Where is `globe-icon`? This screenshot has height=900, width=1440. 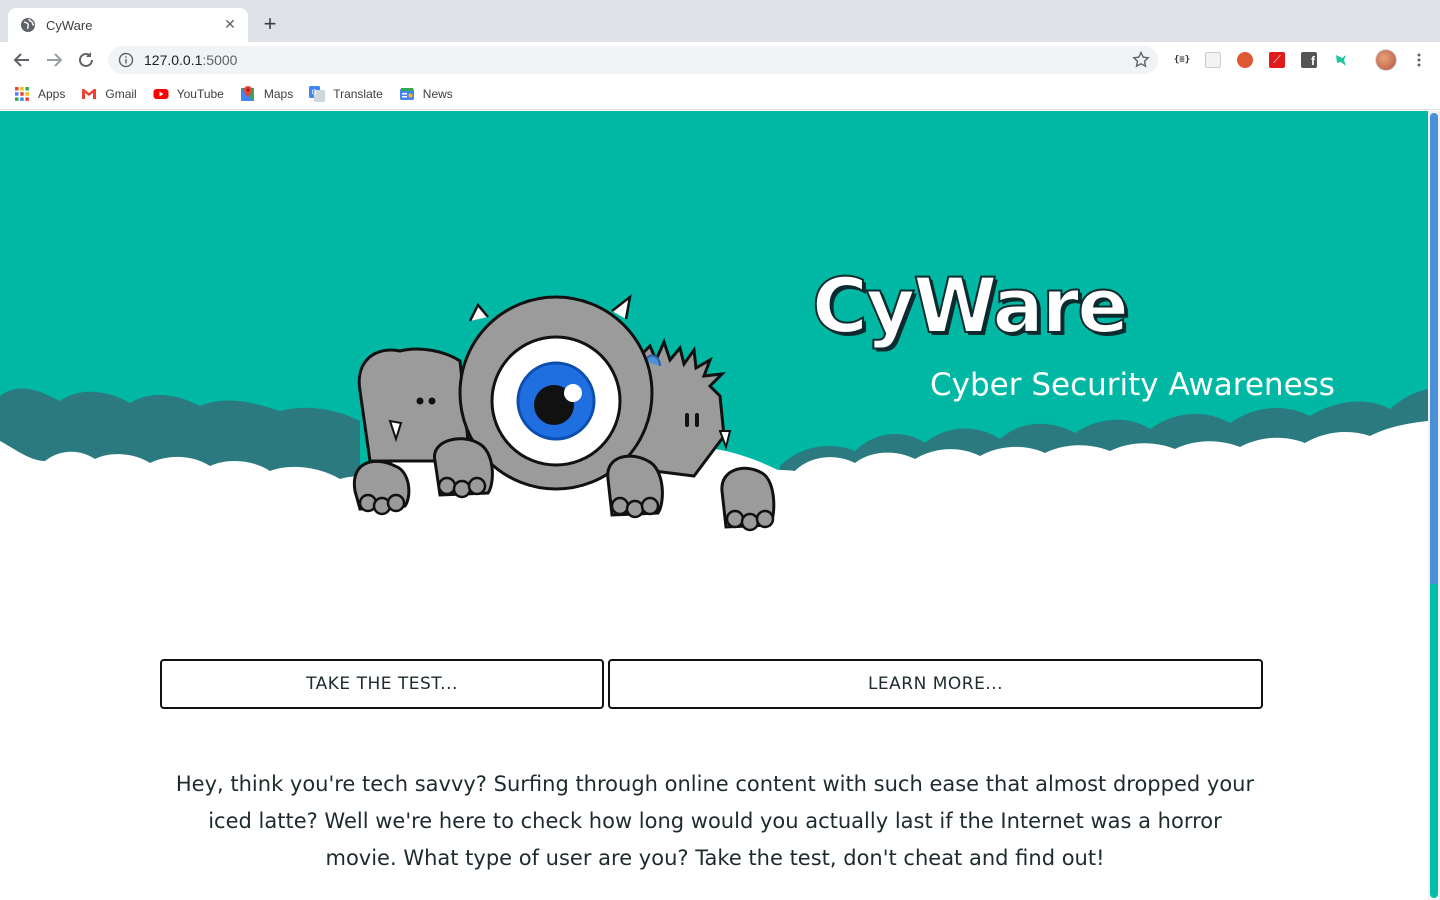 globe-icon is located at coordinates (28, 25).